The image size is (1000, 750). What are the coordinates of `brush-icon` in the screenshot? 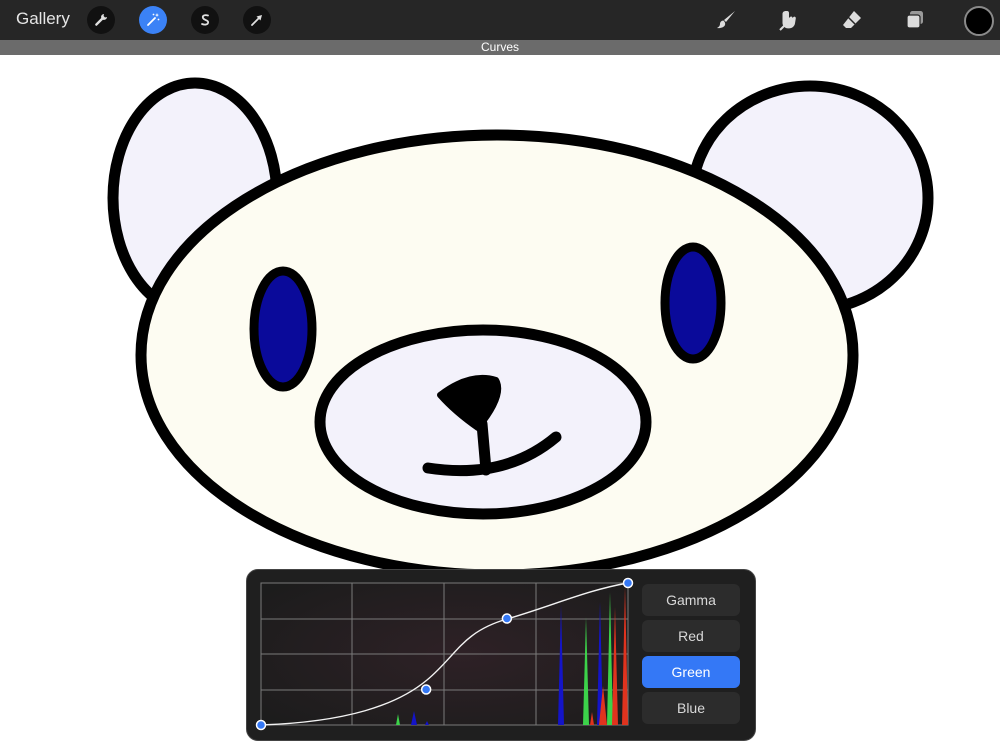 It's located at (726, 20).